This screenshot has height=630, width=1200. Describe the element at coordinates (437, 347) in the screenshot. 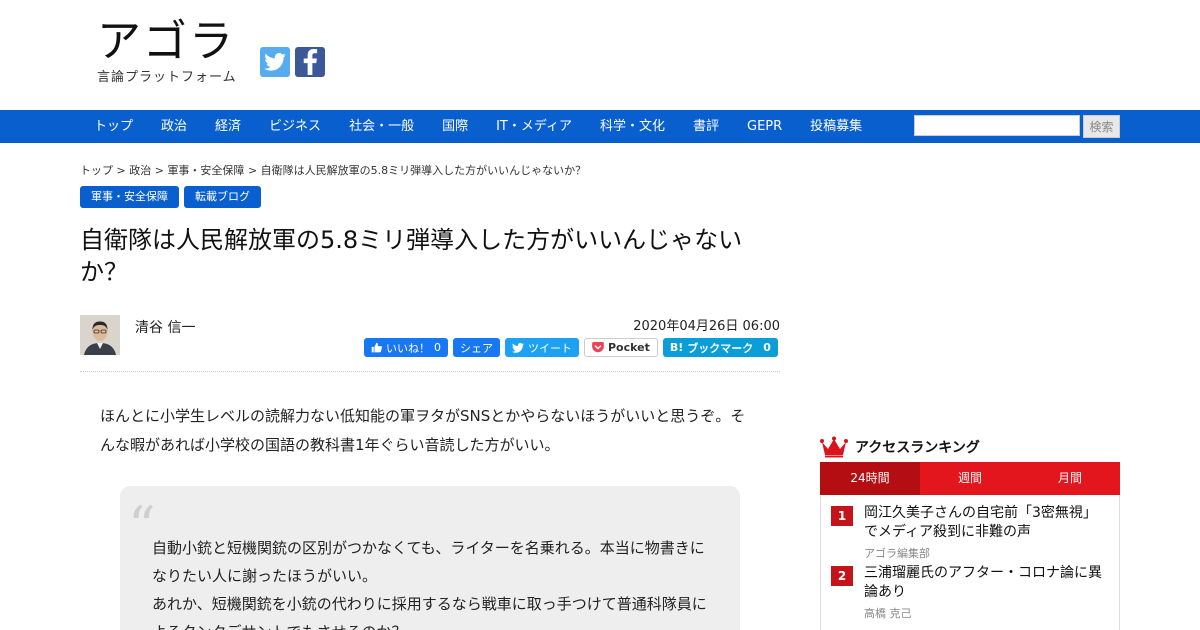

I see `like-count: 0` at that location.